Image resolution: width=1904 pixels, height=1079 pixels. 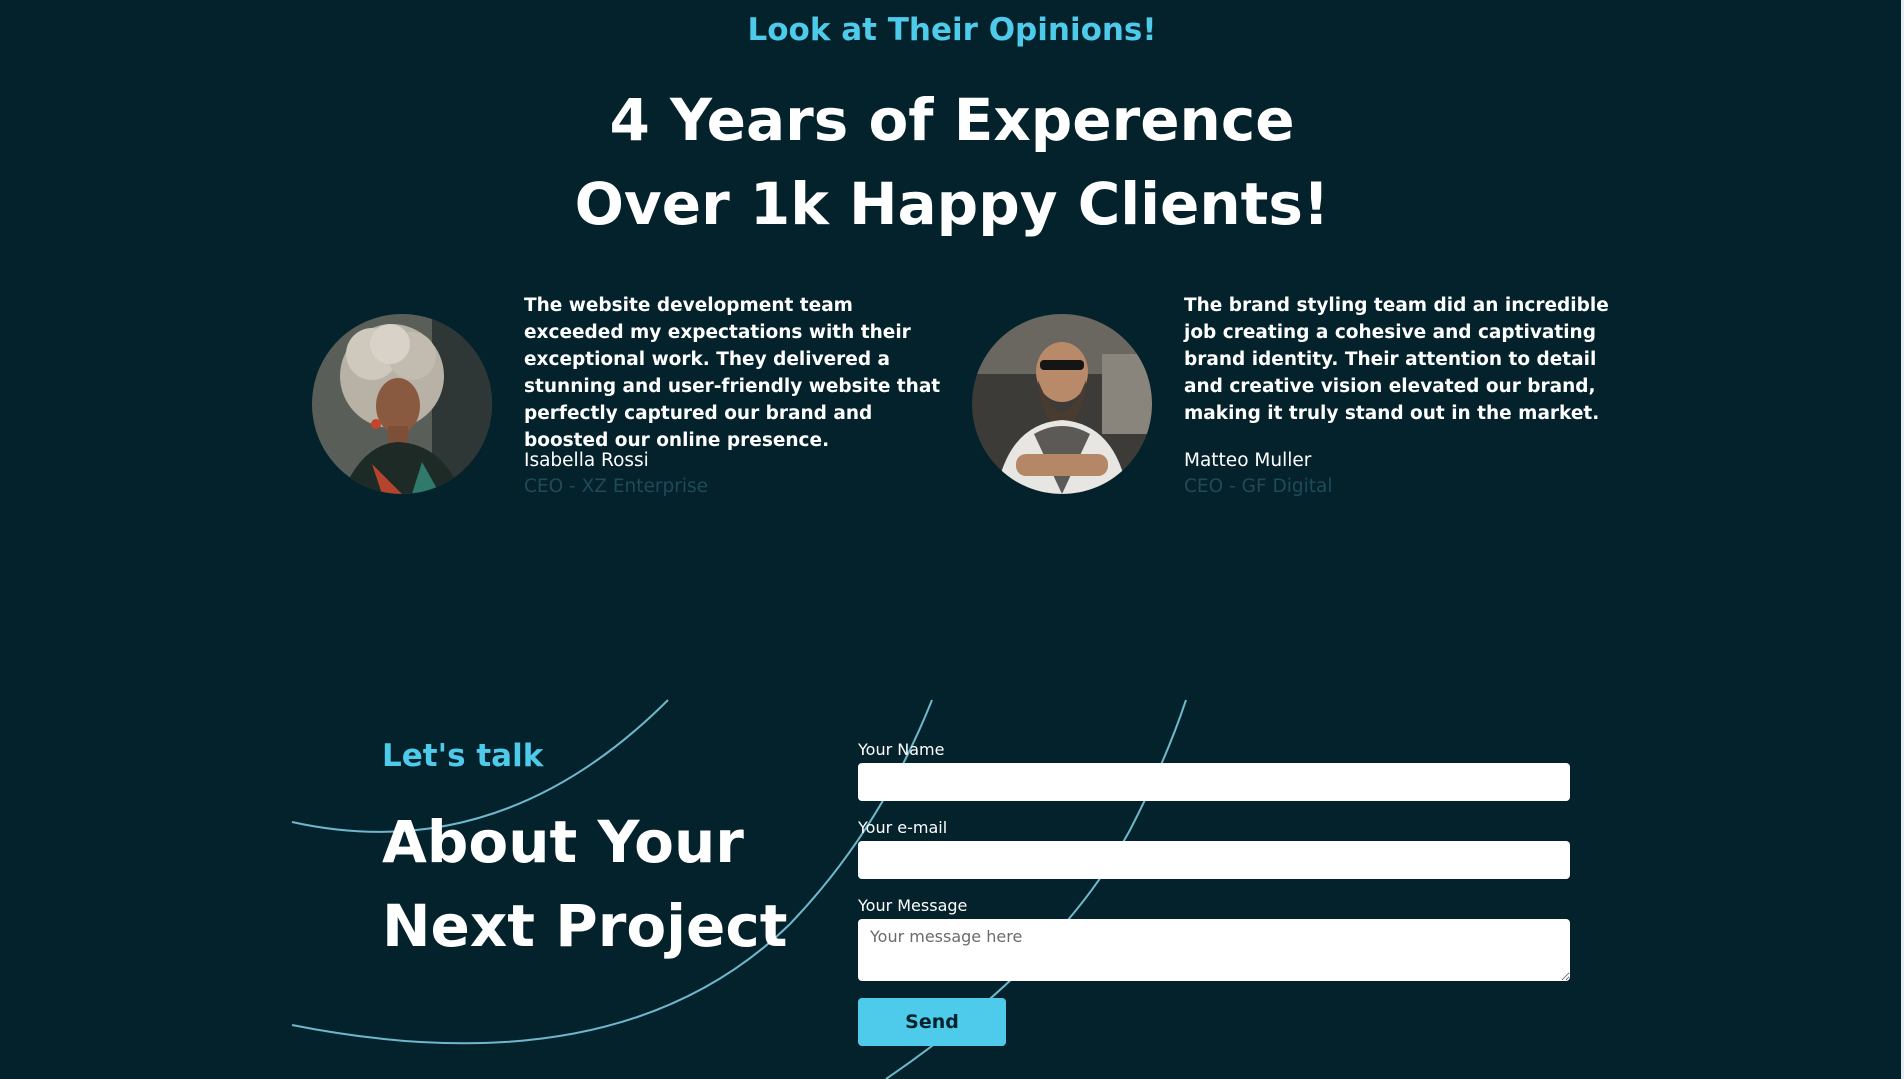 I want to click on message-label: Your Message, so click(x=913, y=905).